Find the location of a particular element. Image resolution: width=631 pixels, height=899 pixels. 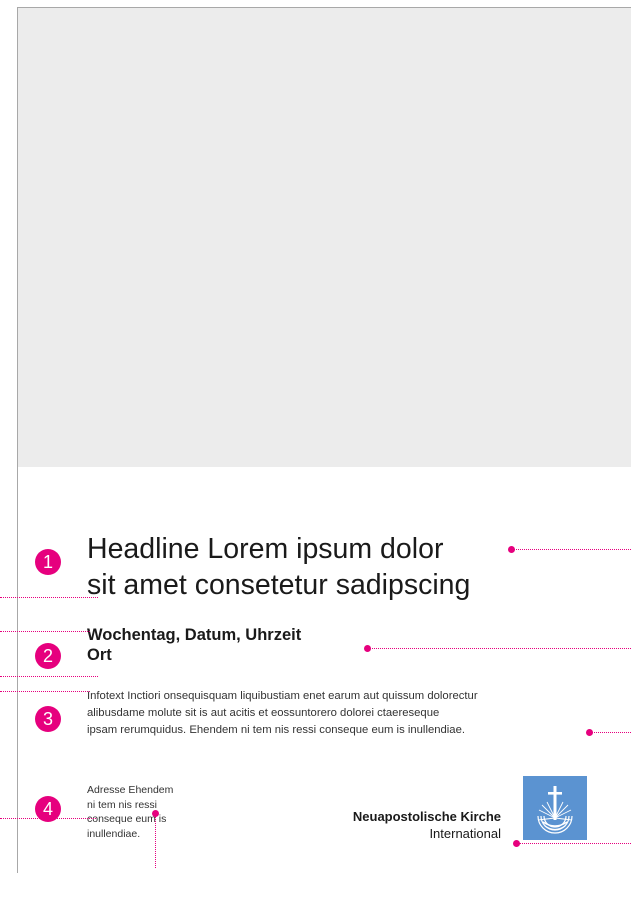

church-name-block: Neuapostolische Kirche International is located at coordinates (427, 825).